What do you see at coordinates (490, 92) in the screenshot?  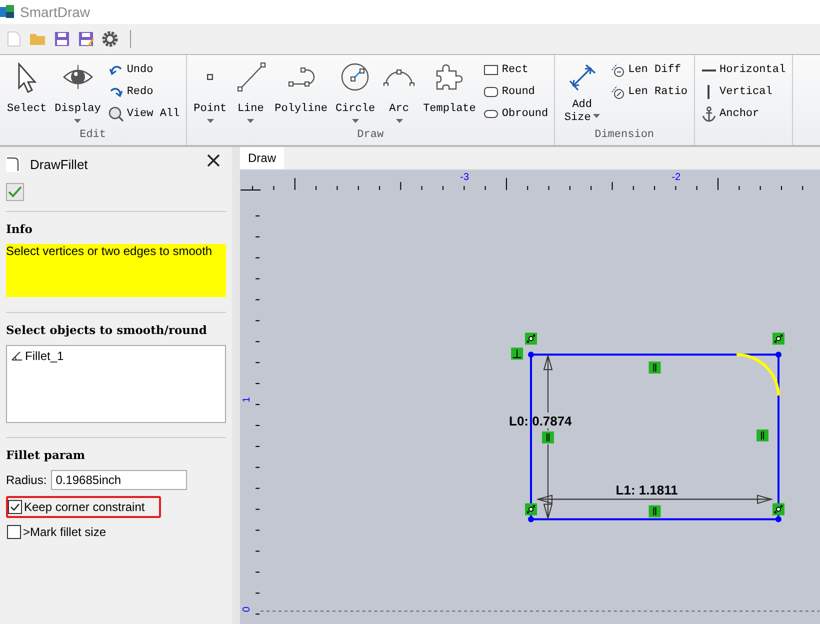 I see `rounded-rectangle-icon` at bounding box center [490, 92].